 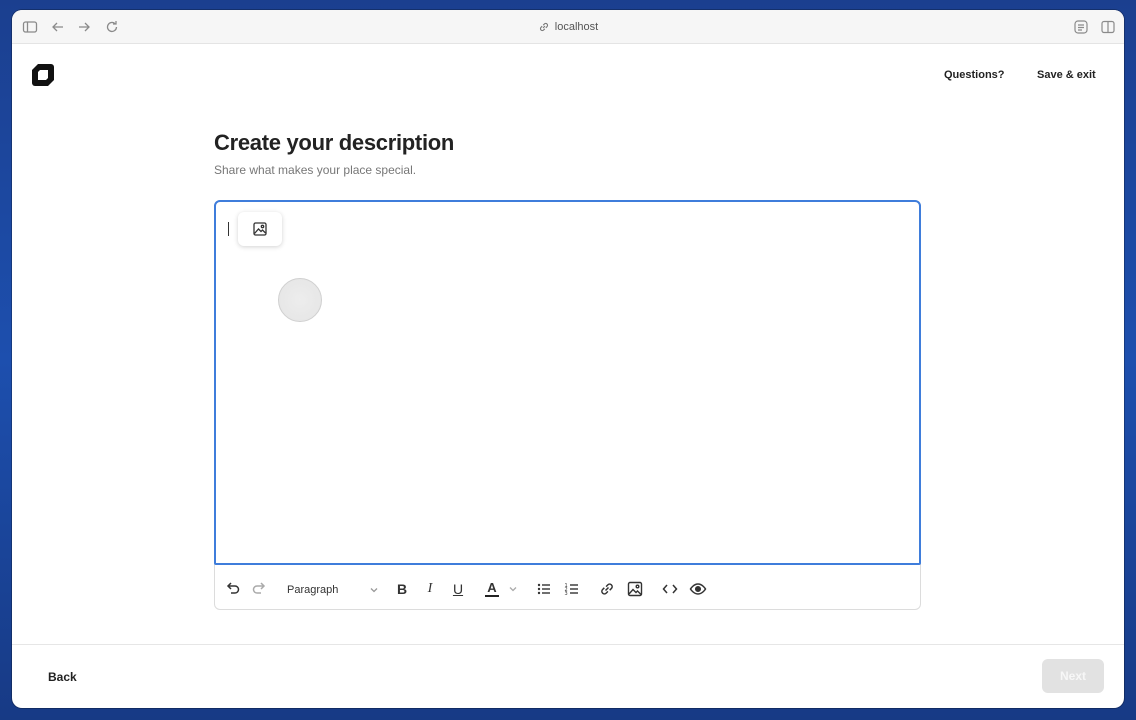 What do you see at coordinates (458, 589) in the screenshot?
I see `underline-button: U` at bounding box center [458, 589].